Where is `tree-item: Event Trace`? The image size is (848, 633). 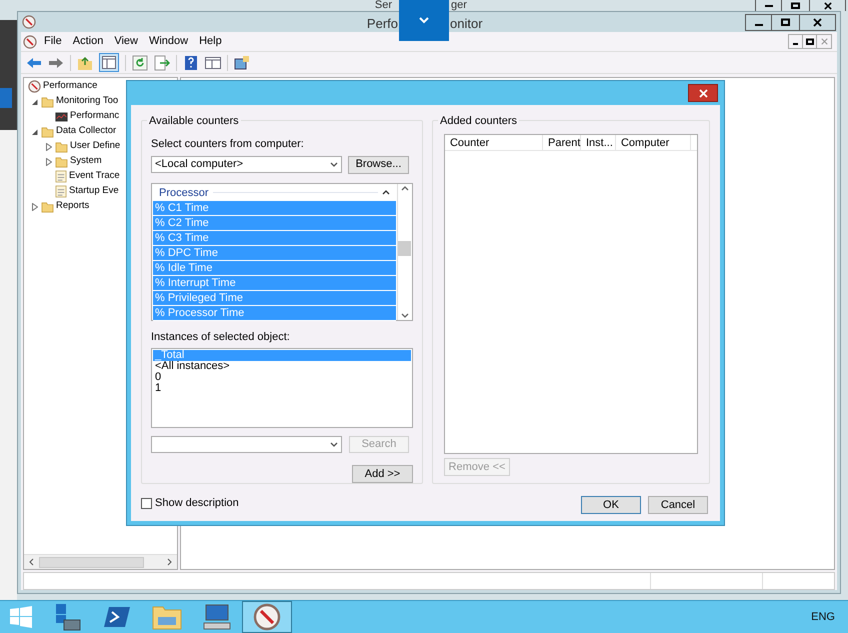
tree-item: Event Trace is located at coordinates (93, 176).